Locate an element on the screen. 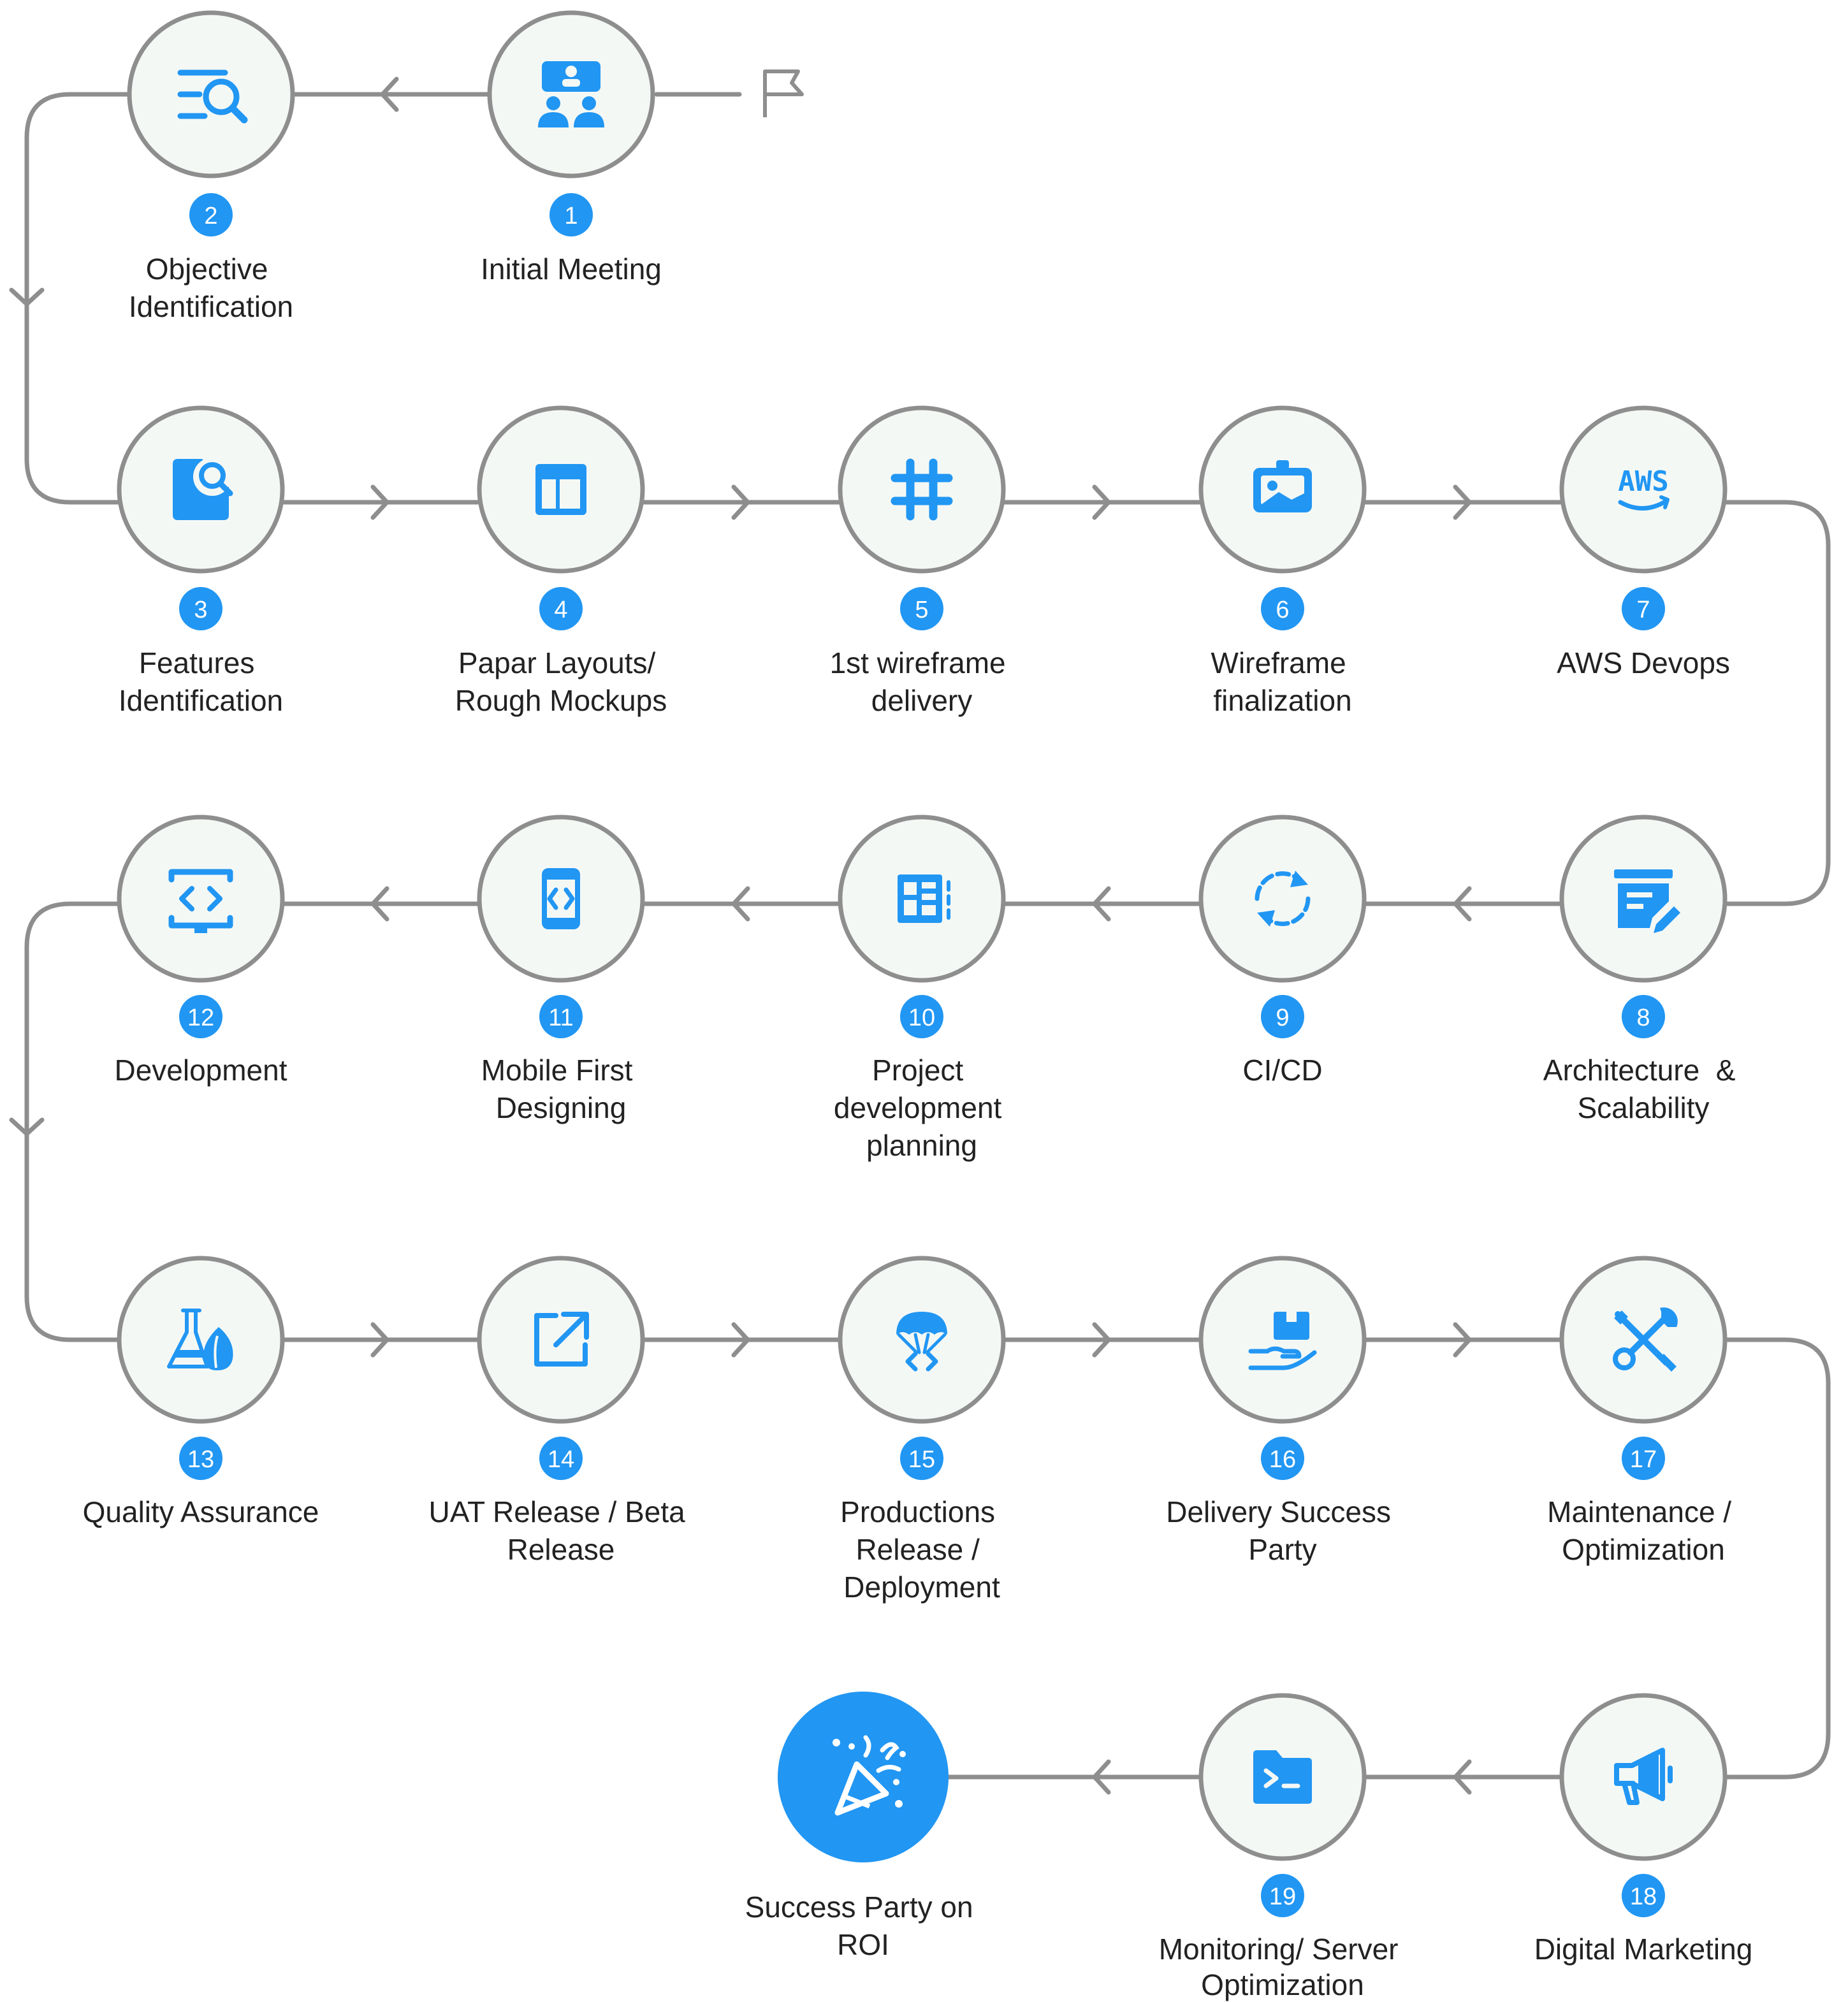  svg-text: 16 is located at coordinates (1282, 1459).